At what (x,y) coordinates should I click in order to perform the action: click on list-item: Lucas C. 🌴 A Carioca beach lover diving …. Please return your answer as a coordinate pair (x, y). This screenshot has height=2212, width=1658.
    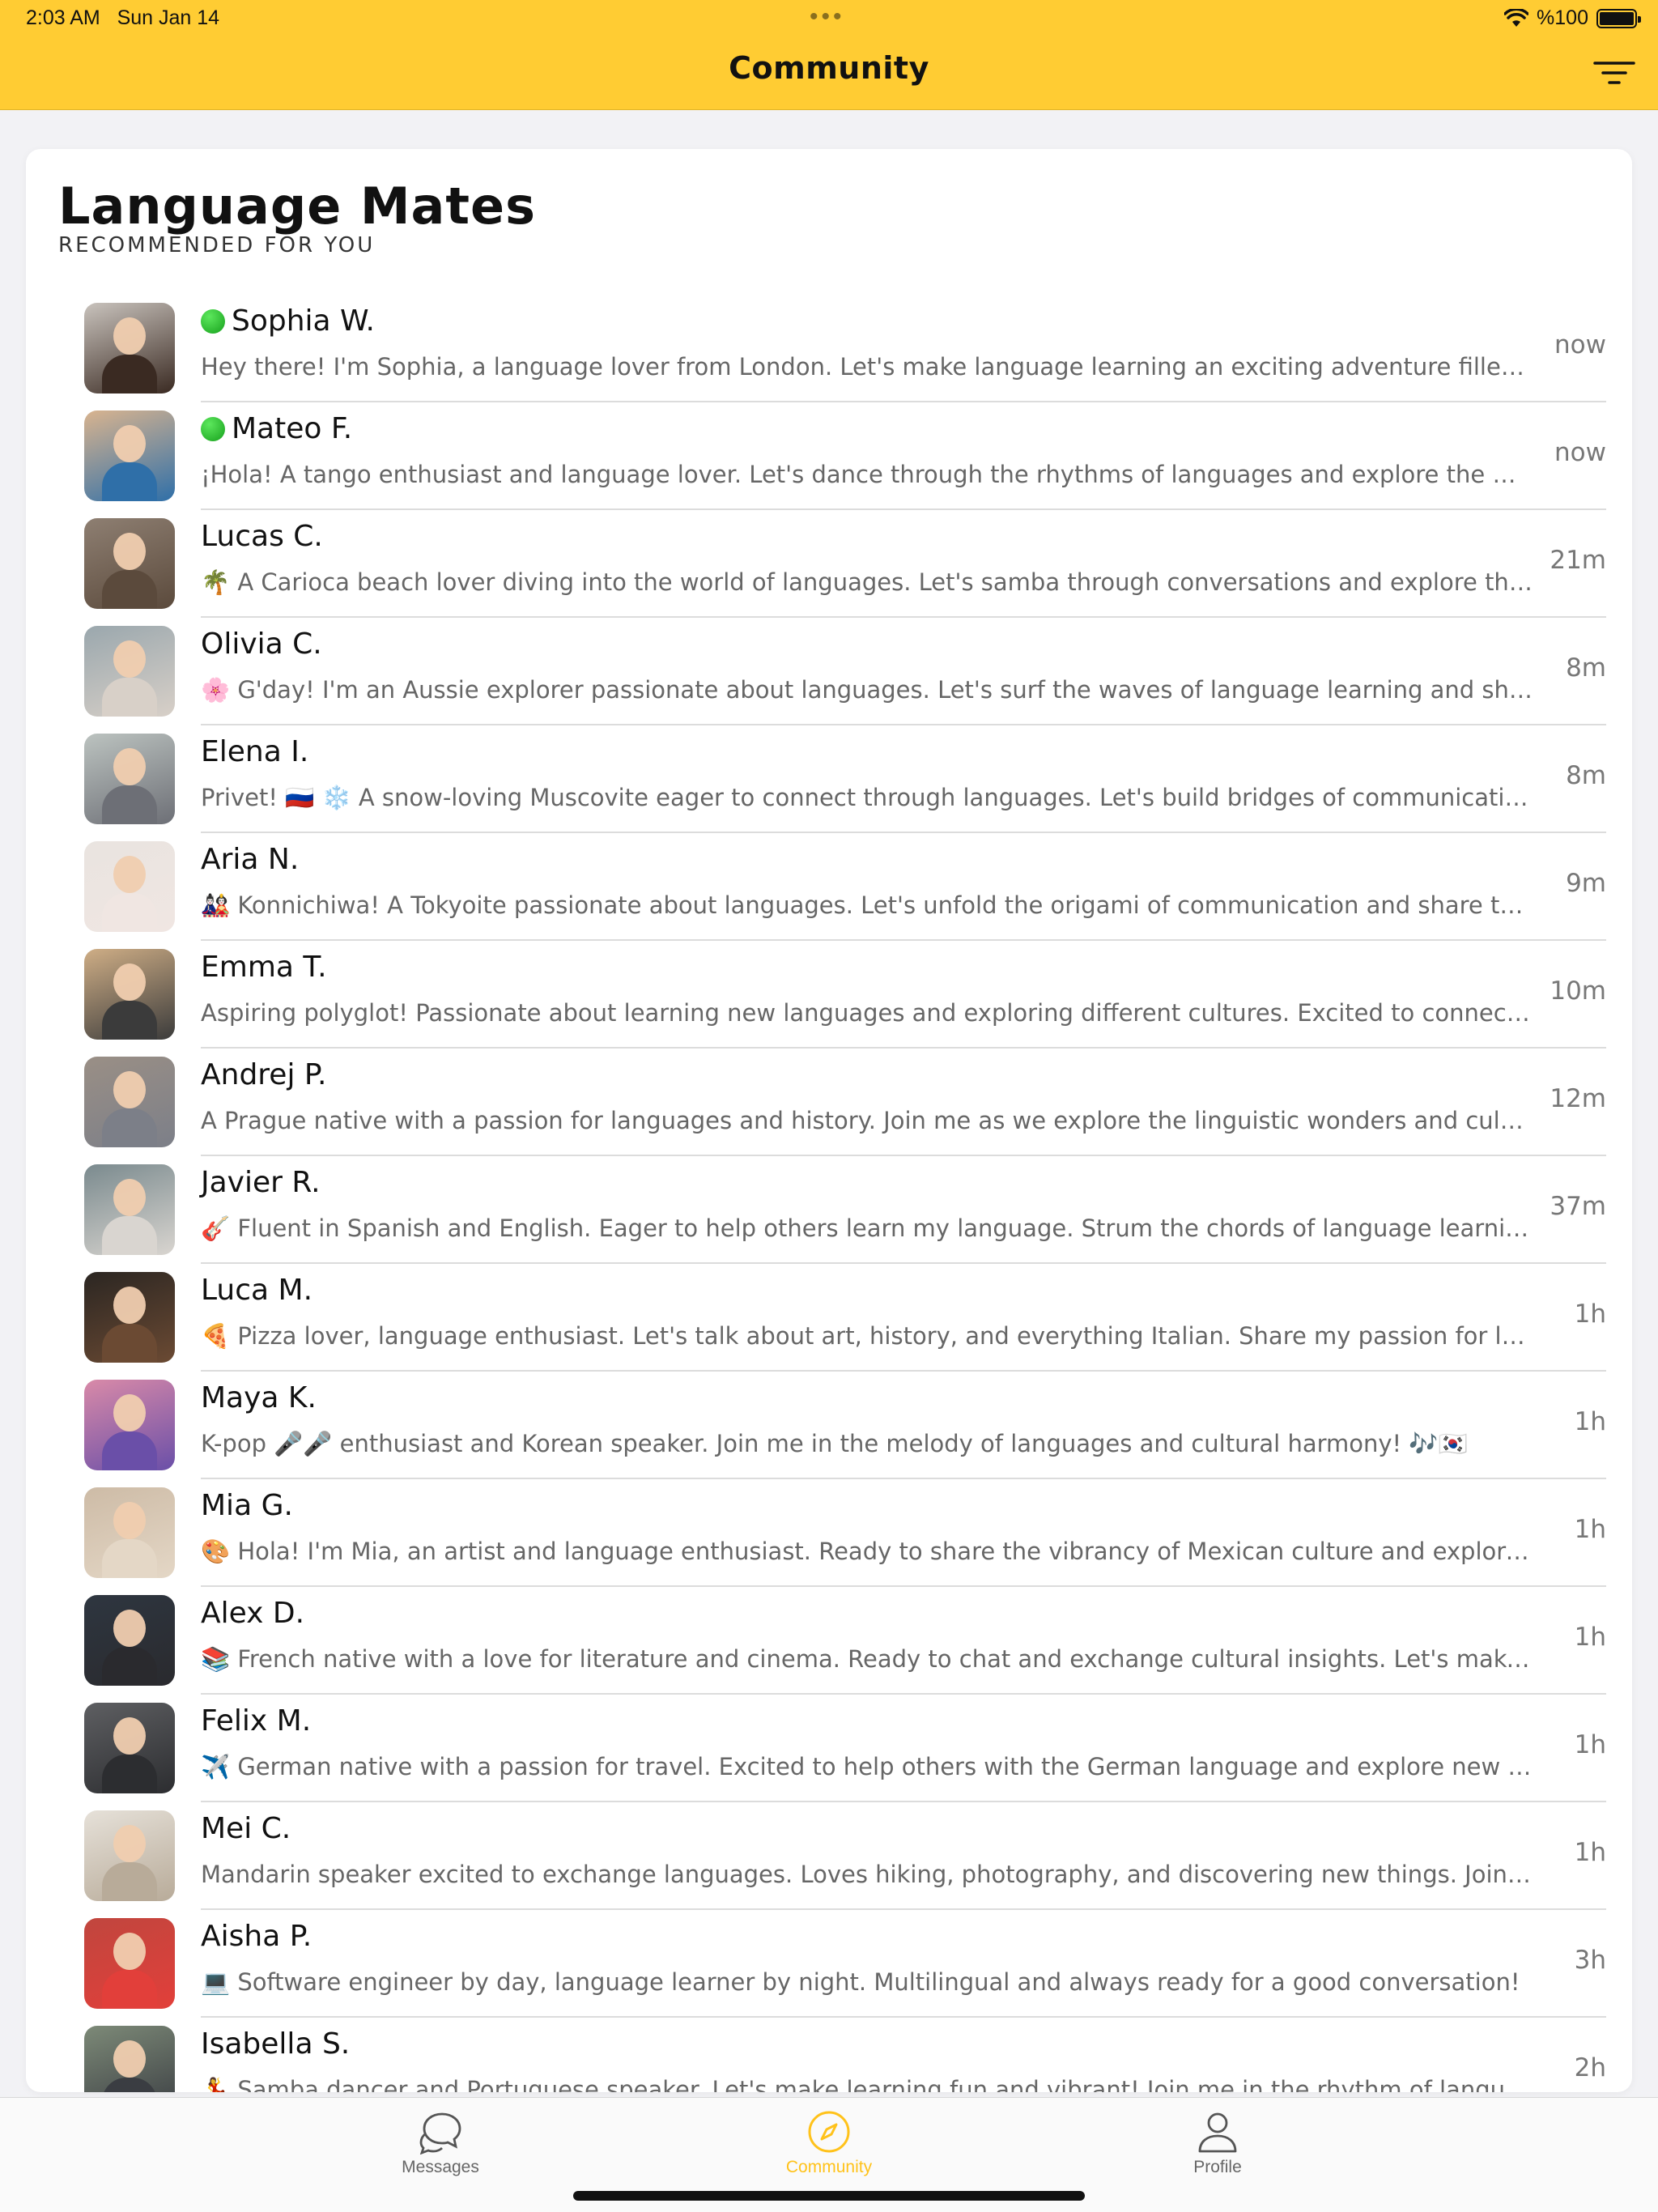
    Looking at the image, I should click on (845, 564).